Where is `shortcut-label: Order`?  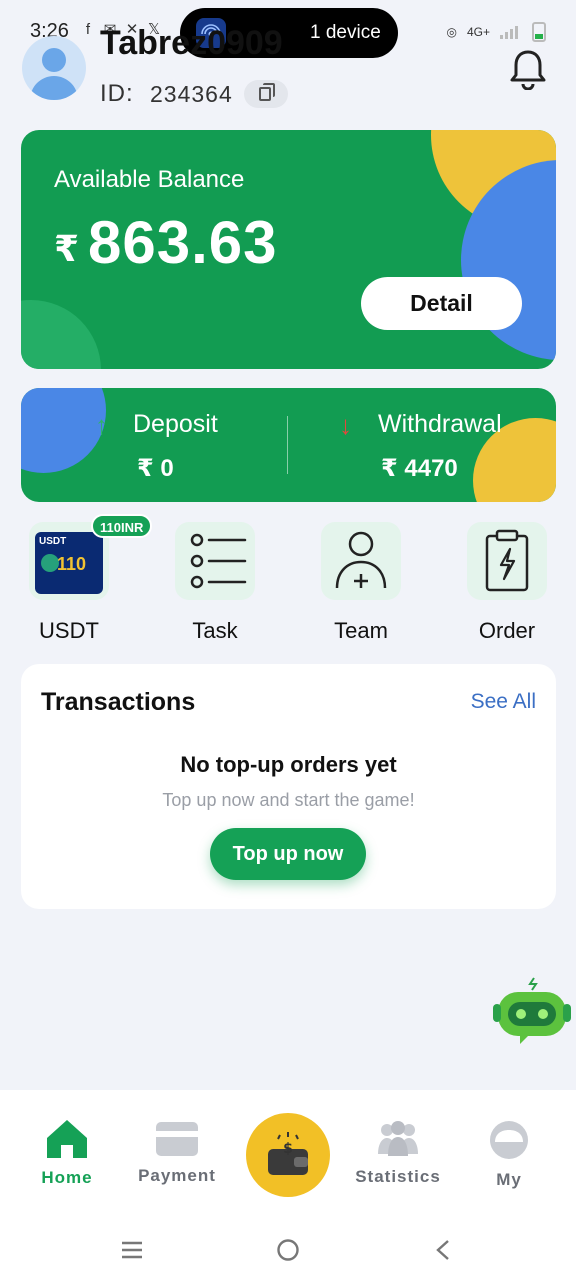 shortcut-label: Order is located at coordinates (507, 630).